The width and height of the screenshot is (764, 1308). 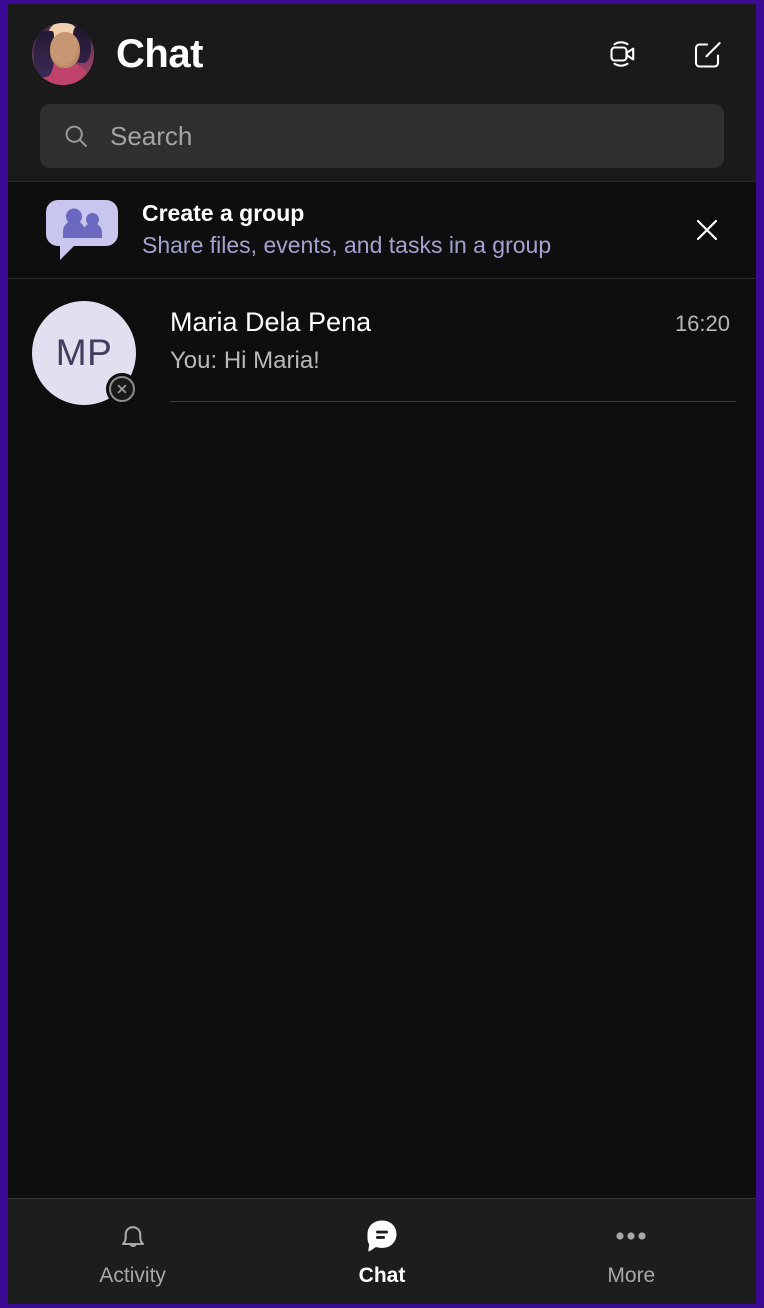 I want to click on new-chat-button, so click(x=708, y=54).